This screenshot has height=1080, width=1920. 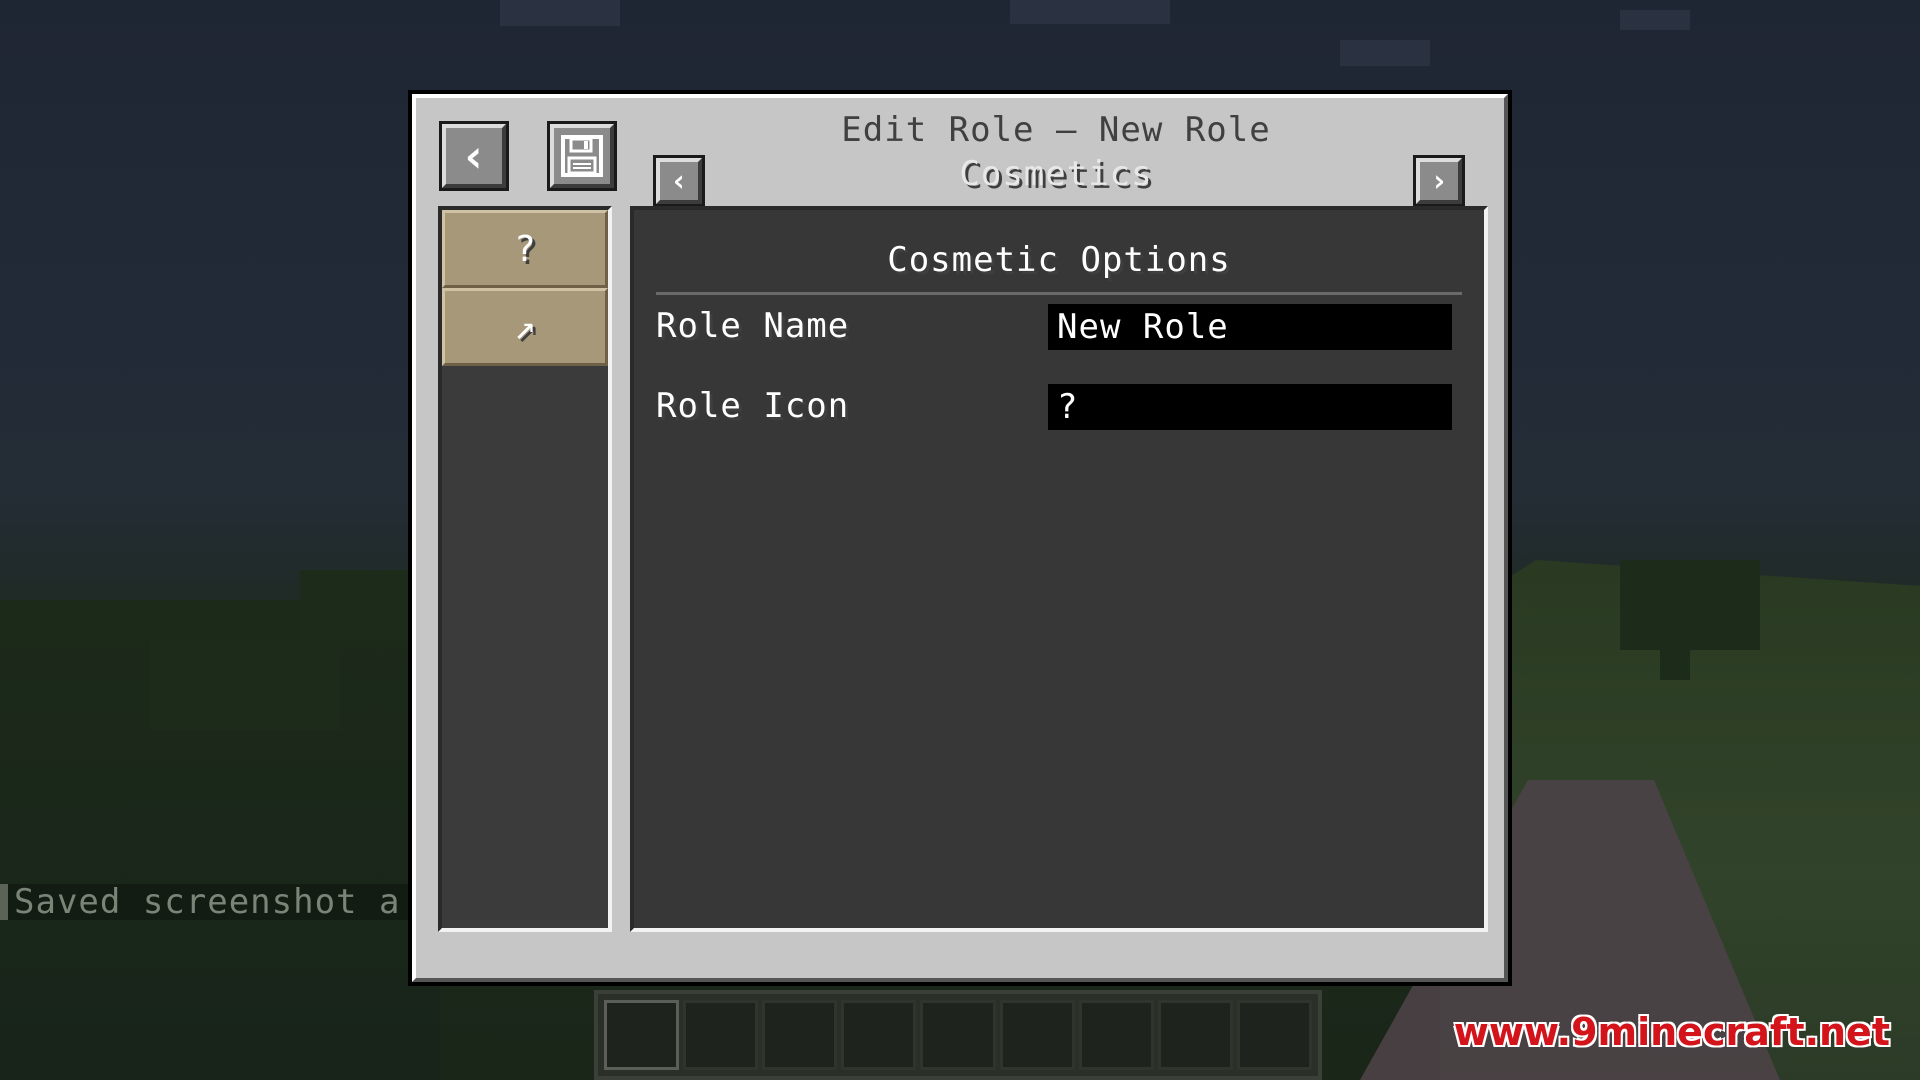 What do you see at coordinates (217, 902) in the screenshot?
I see `chat-message: Saved screenshot a` at bounding box center [217, 902].